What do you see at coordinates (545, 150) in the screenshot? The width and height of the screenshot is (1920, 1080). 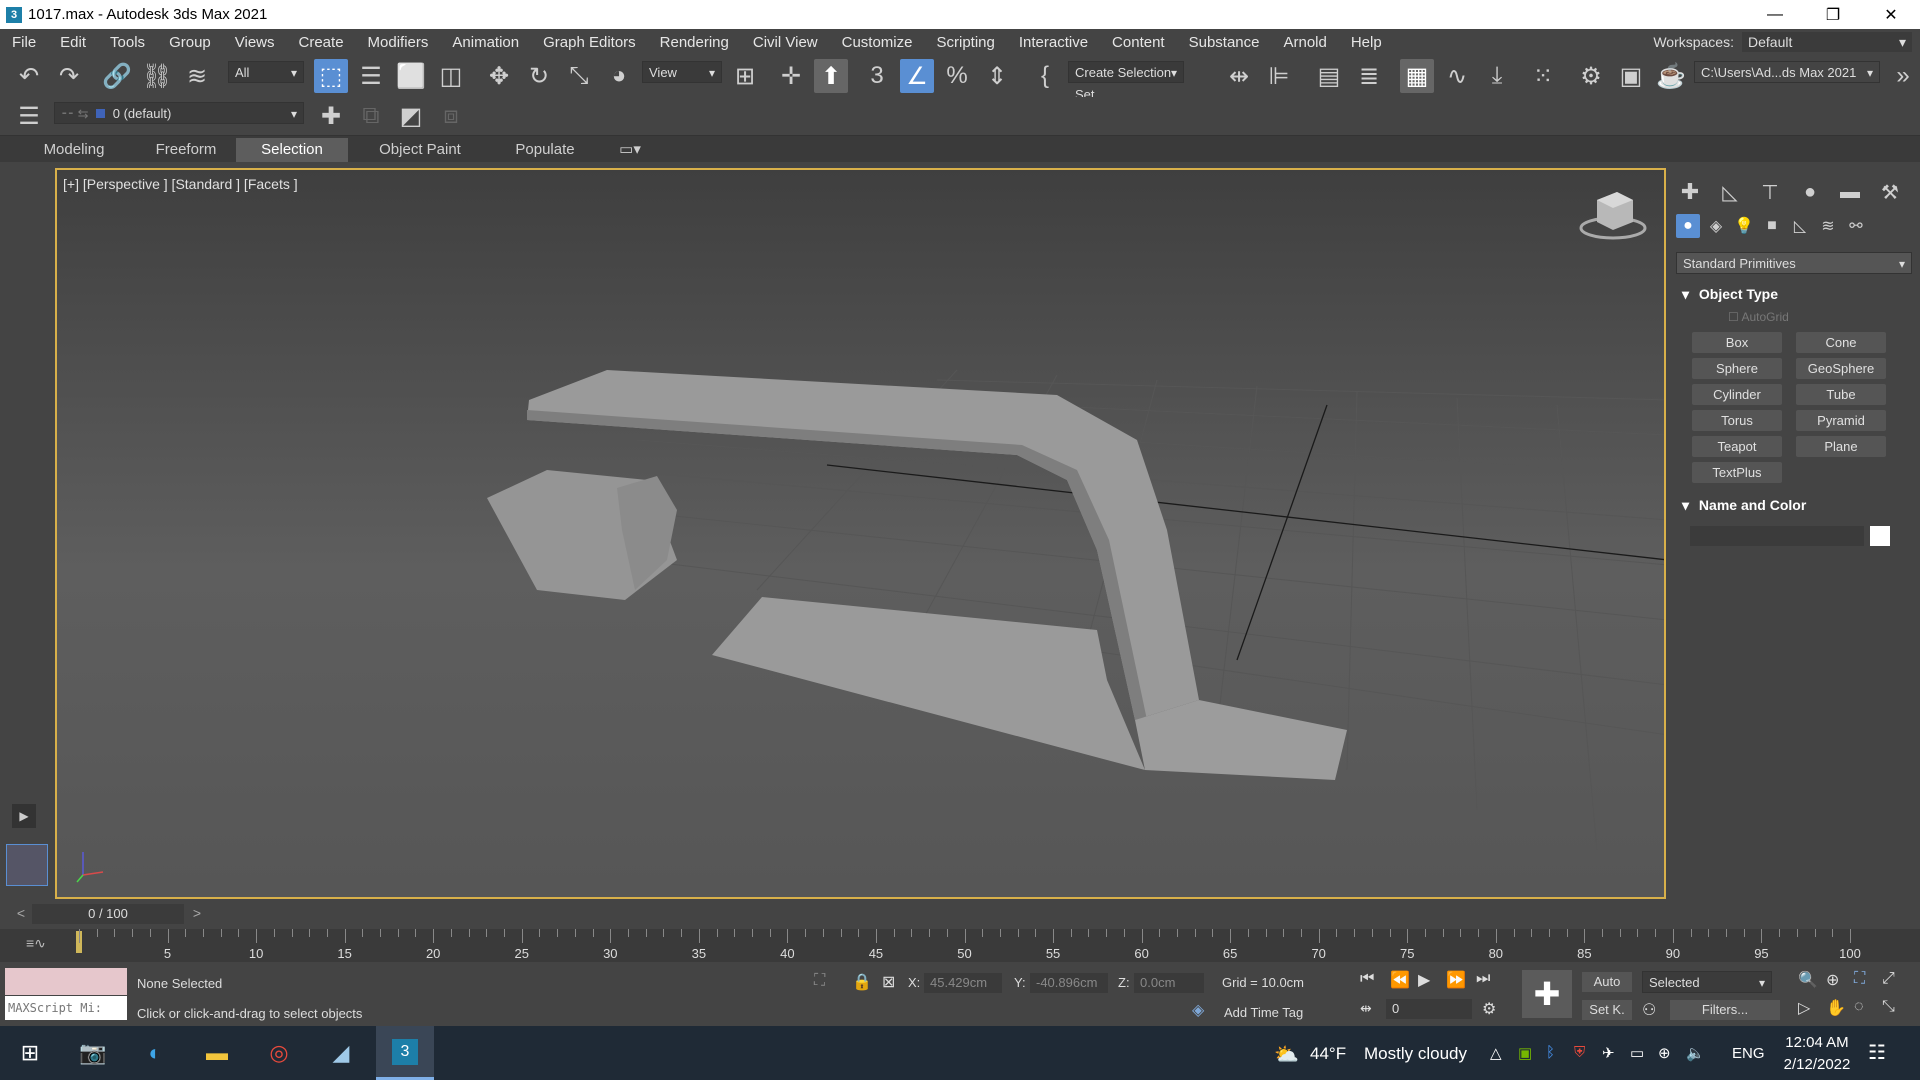 I see `tab-populate: Populate` at bounding box center [545, 150].